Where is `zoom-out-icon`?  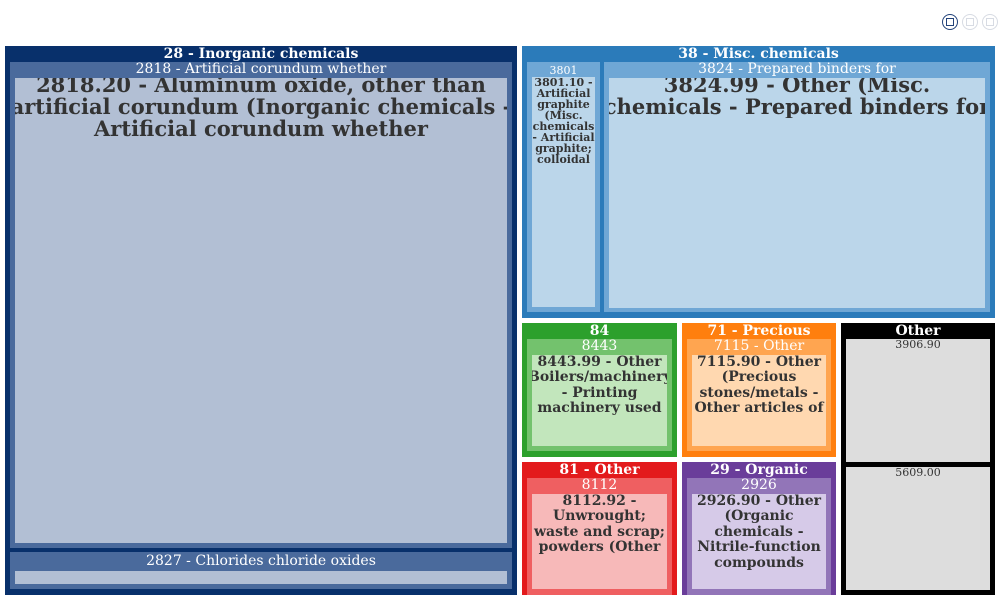
zoom-out-icon is located at coordinates (970, 22).